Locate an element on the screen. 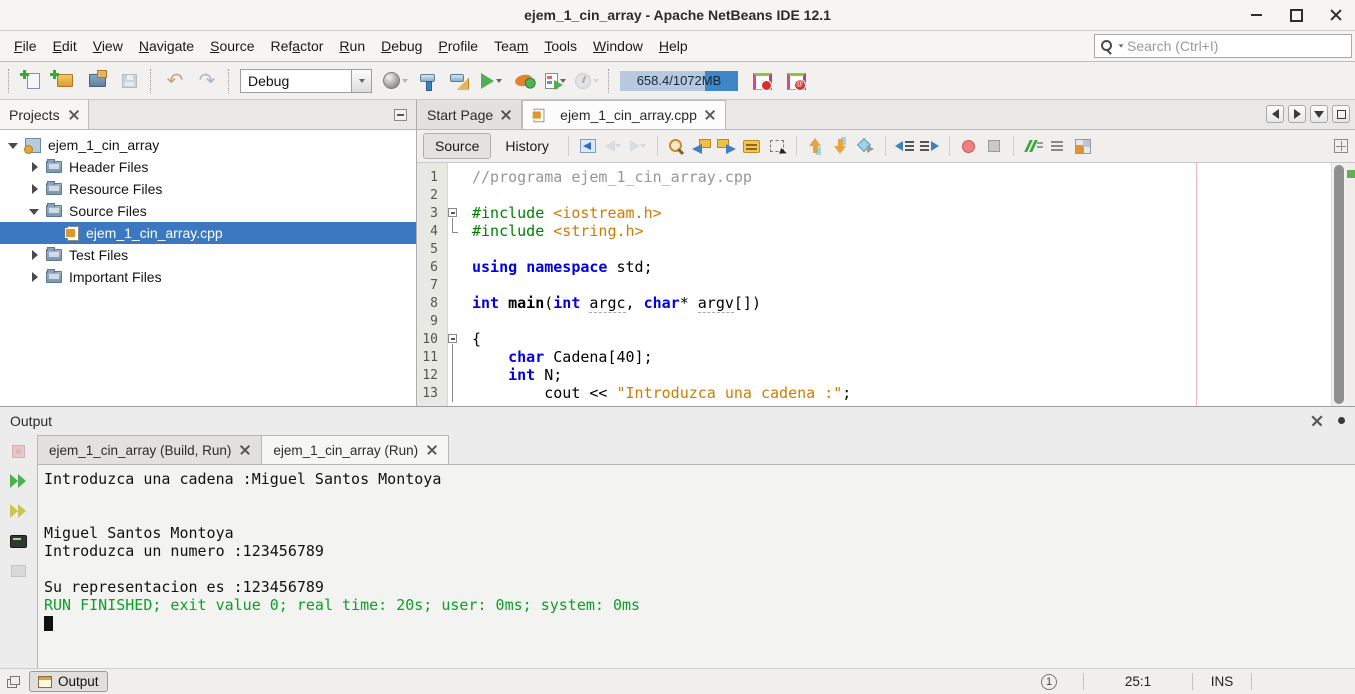  search-icon is located at coordinates (1107, 46).